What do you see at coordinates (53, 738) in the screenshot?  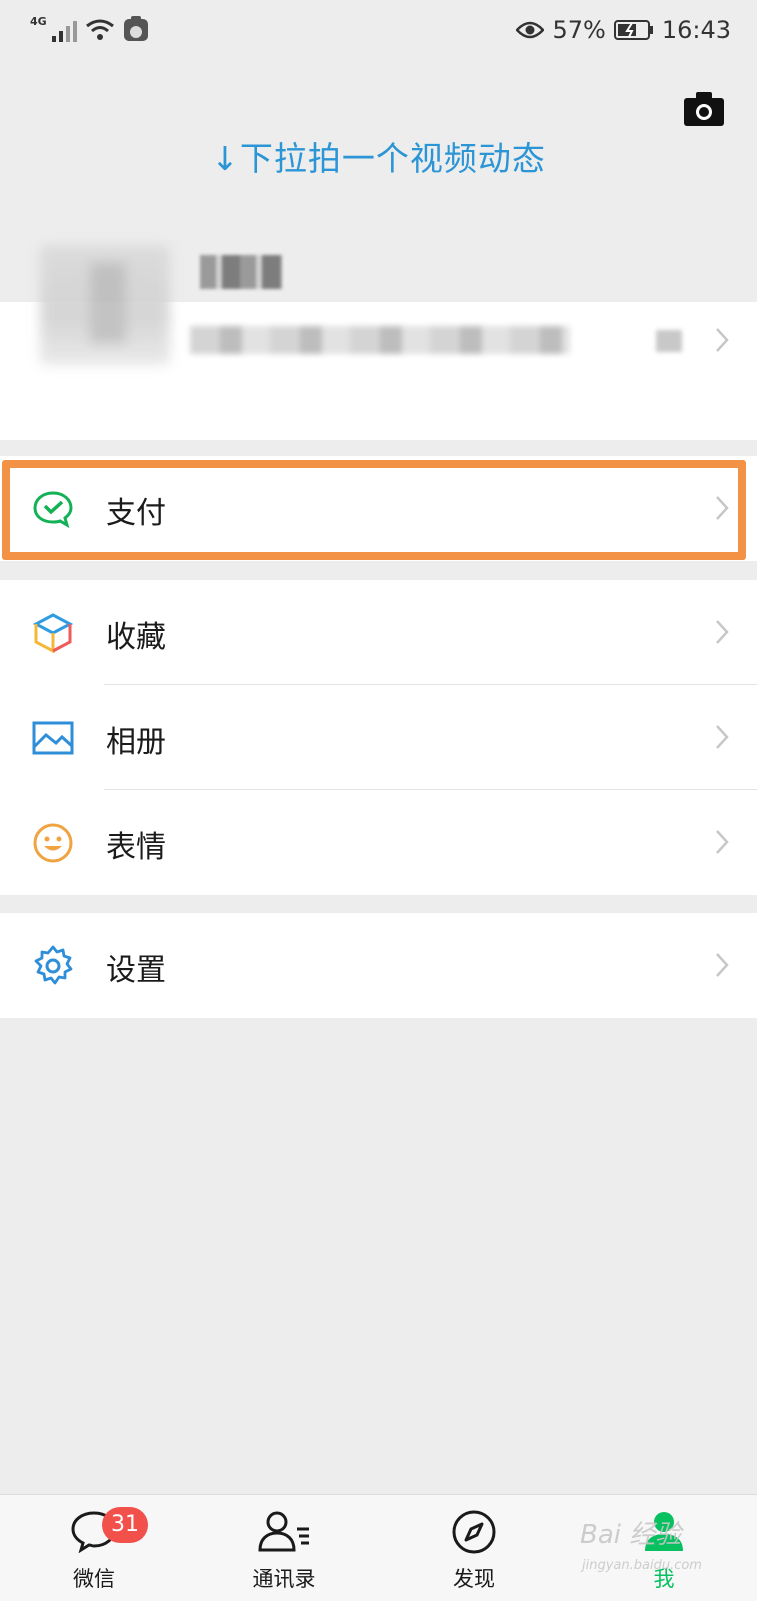 I see `album-picture-icon` at bounding box center [53, 738].